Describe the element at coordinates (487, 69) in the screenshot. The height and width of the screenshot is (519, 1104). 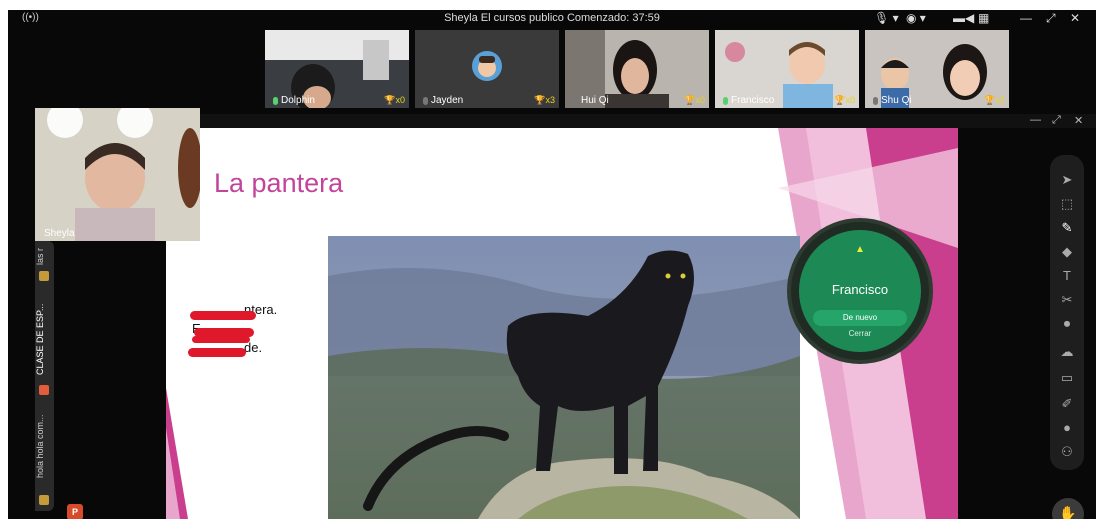
I see `participant-tile: Jayden 🏆x3` at that location.